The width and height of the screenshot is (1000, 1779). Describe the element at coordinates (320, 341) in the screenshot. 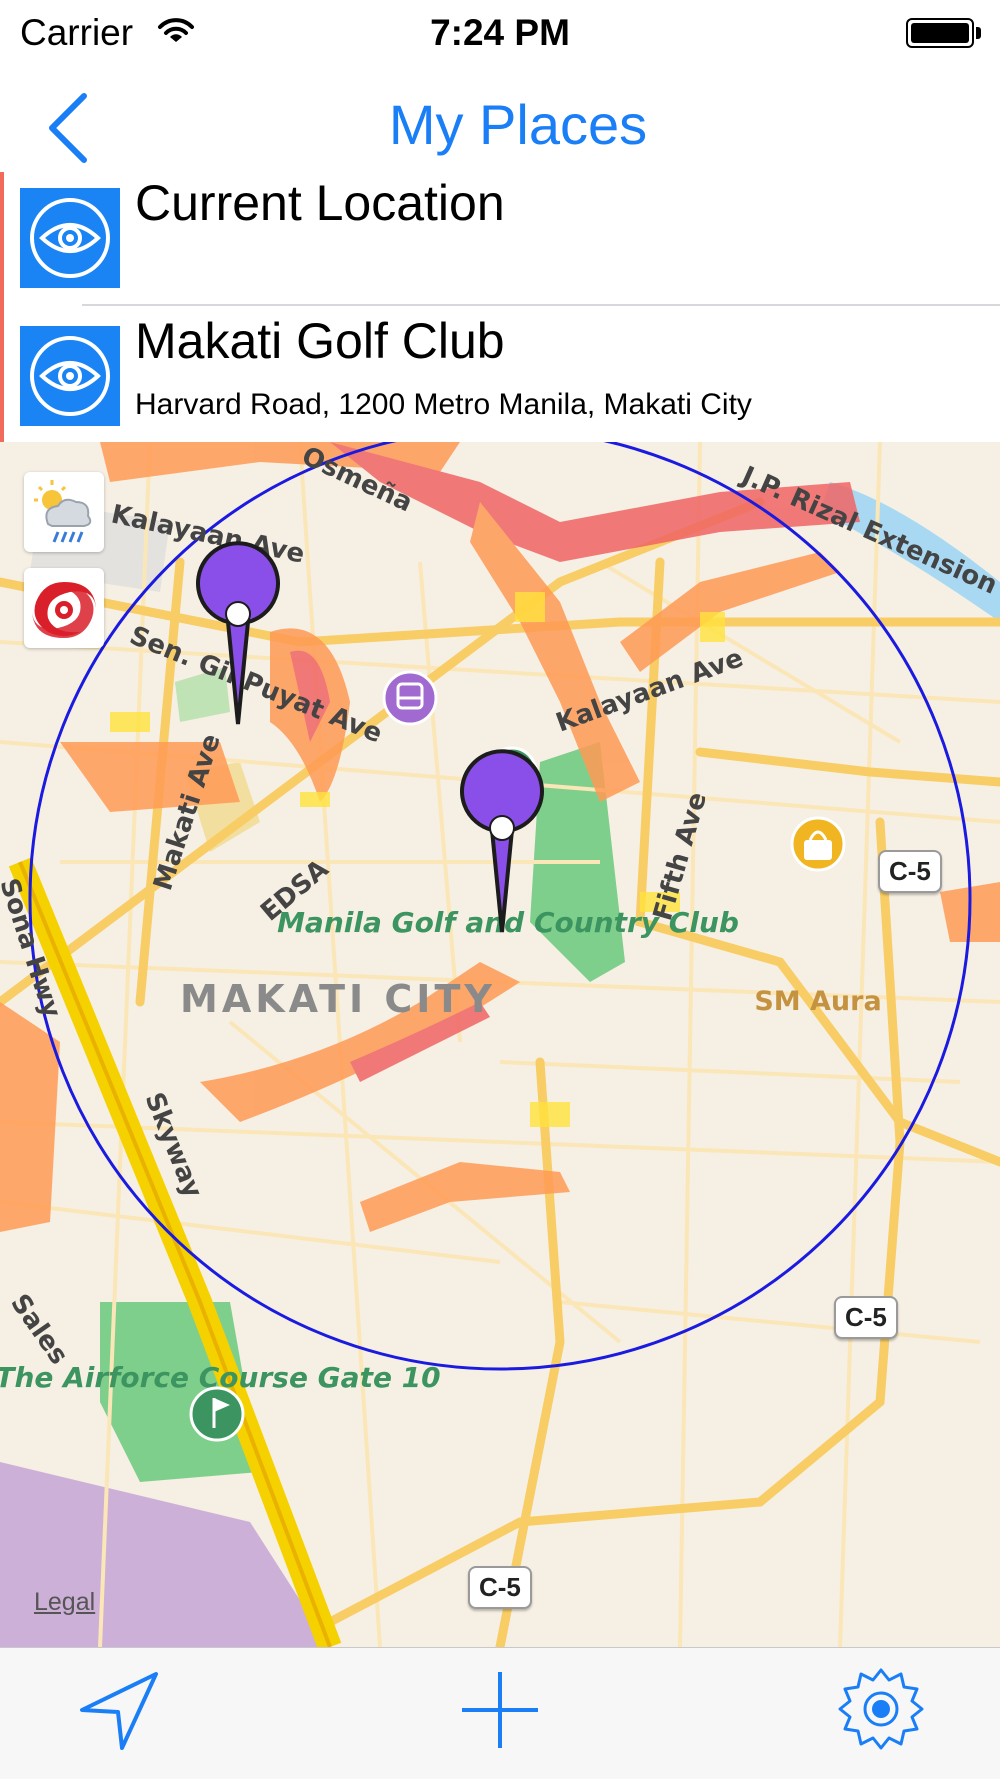

I see `place-title: Makati Golf Club` at that location.